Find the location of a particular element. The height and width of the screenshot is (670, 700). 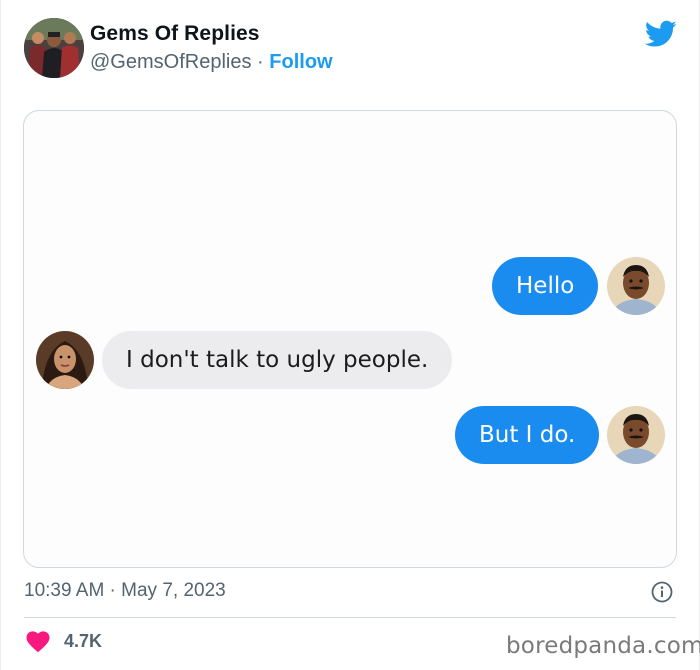

footer-divider is located at coordinates (350, 617).